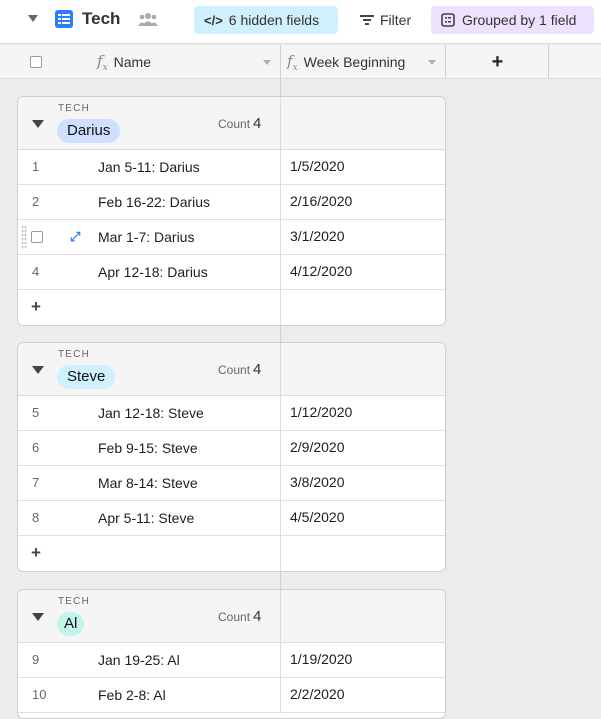  What do you see at coordinates (71, 624) in the screenshot?
I see `group-value-chip: Al` at bounding box center [71, 624].